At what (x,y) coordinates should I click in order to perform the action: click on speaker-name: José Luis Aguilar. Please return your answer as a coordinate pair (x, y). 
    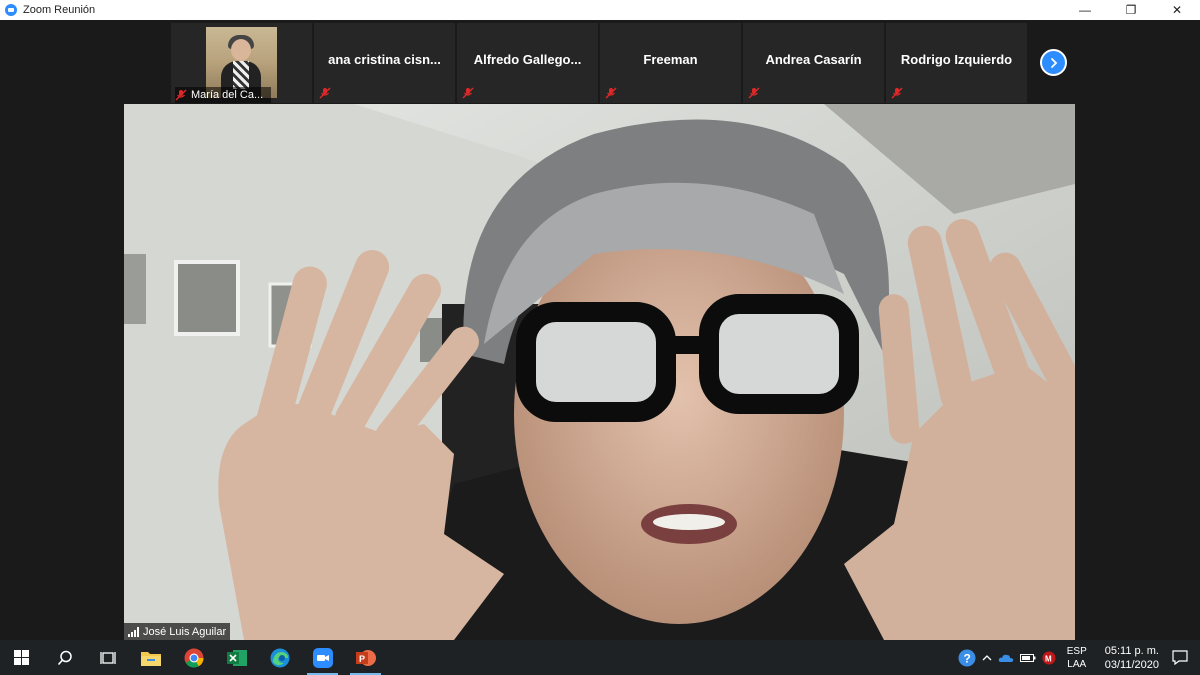
    Looking at the image, I should click on (185, 631).